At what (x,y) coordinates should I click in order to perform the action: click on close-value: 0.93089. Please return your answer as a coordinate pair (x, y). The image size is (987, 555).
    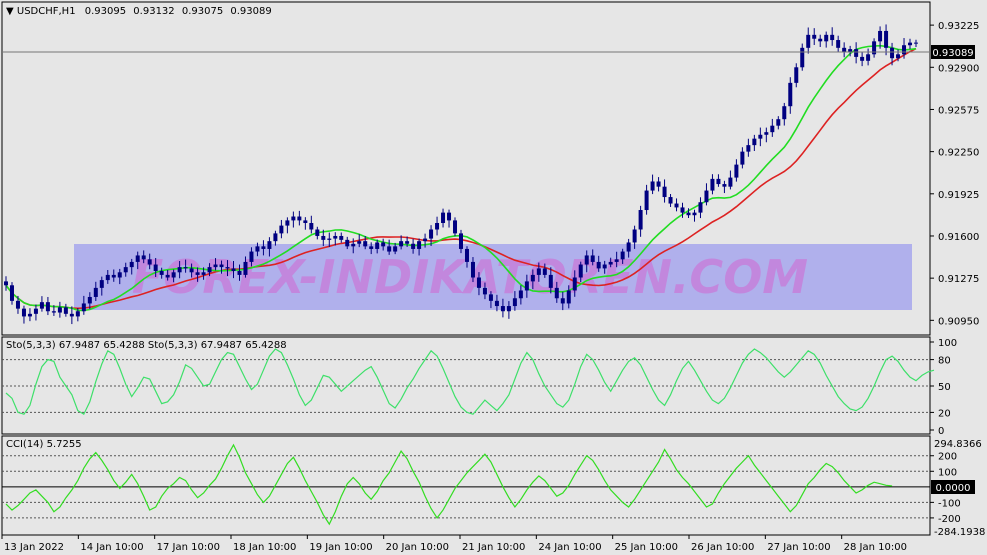
    Looking at the image, I should click on (250, 11).